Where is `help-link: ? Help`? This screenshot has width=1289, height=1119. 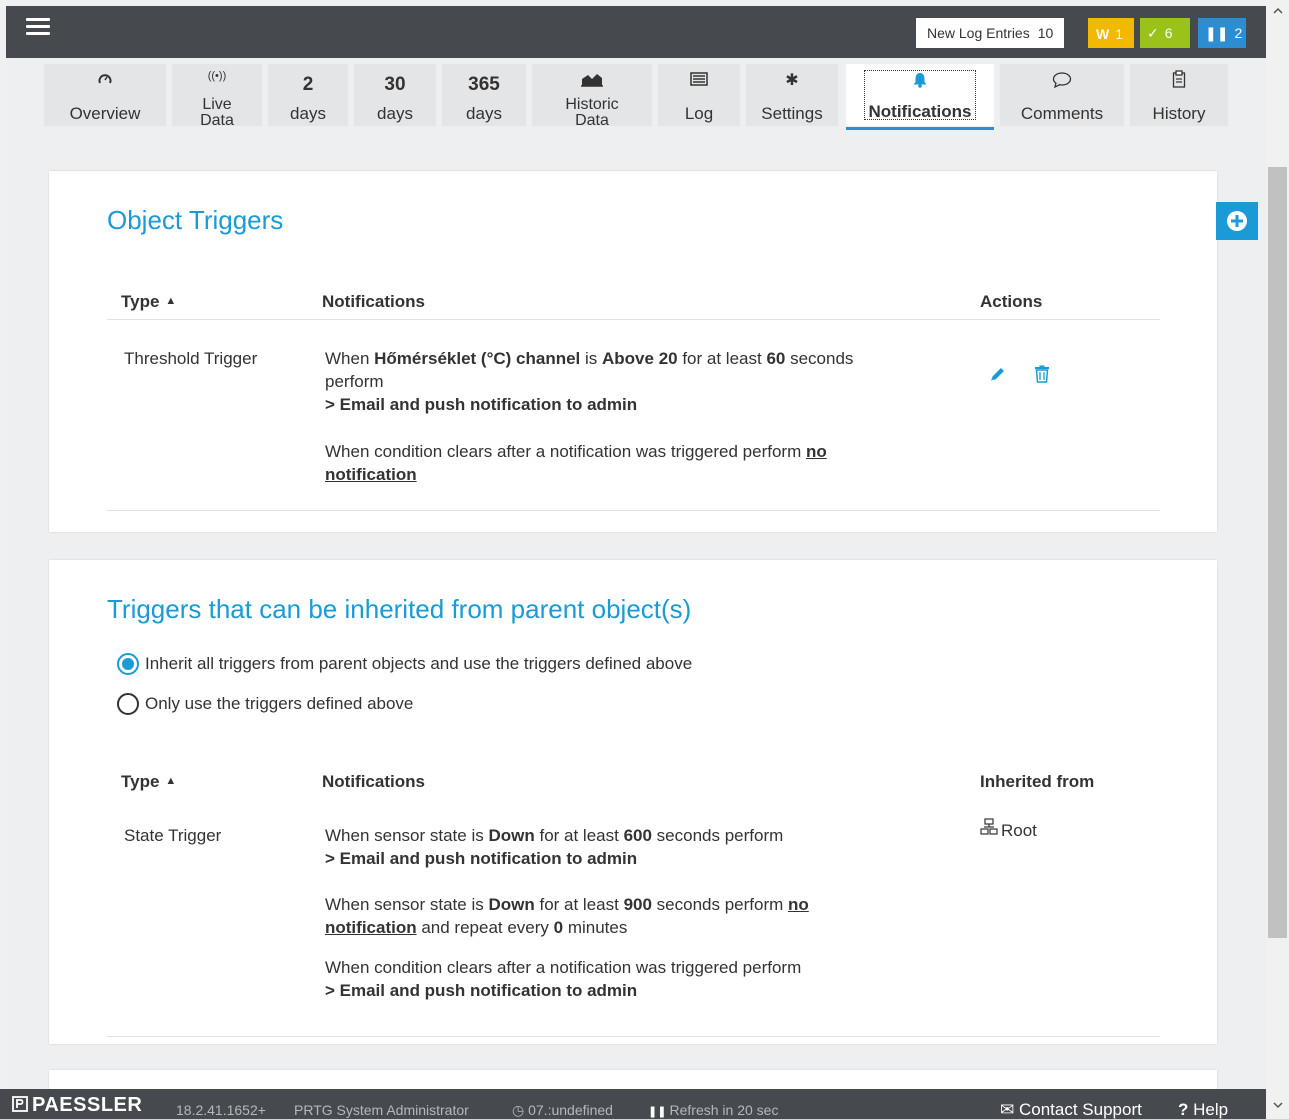 help-link: ? Help is located at coordinates (1203, 1109).